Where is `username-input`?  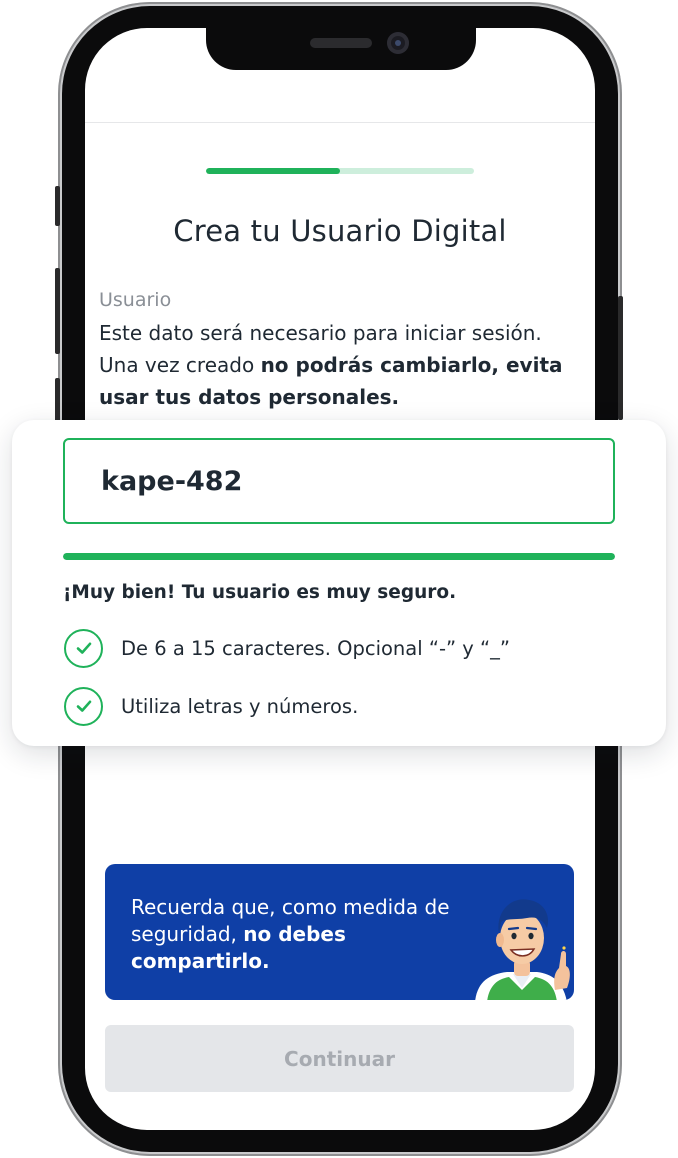
username-input is located at coordinates (339, 481).